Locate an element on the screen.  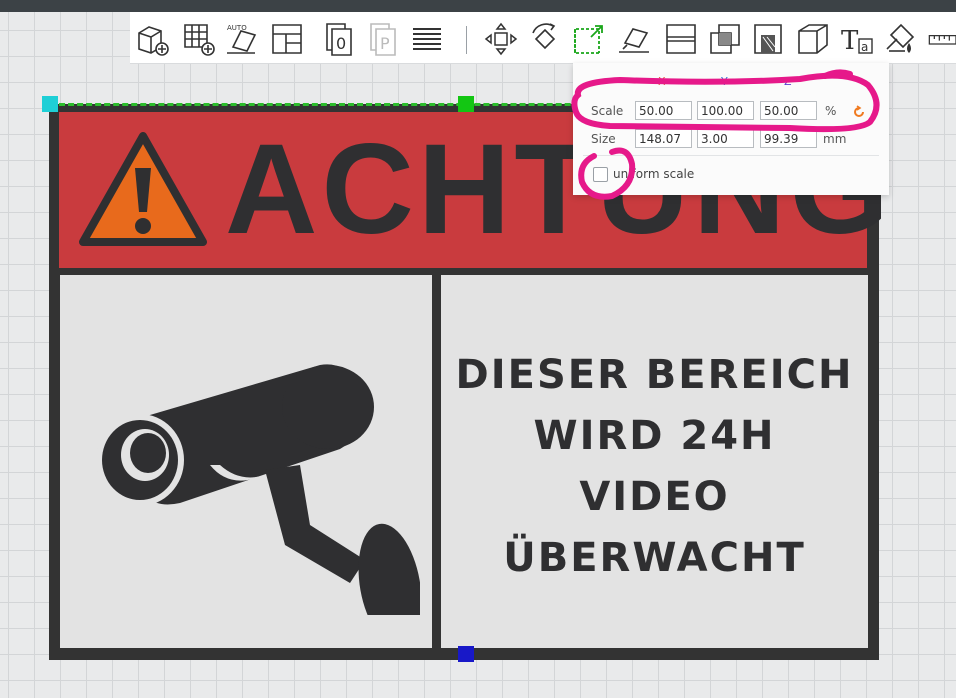
axis-x-label: X is located at coordinates (662, 81).